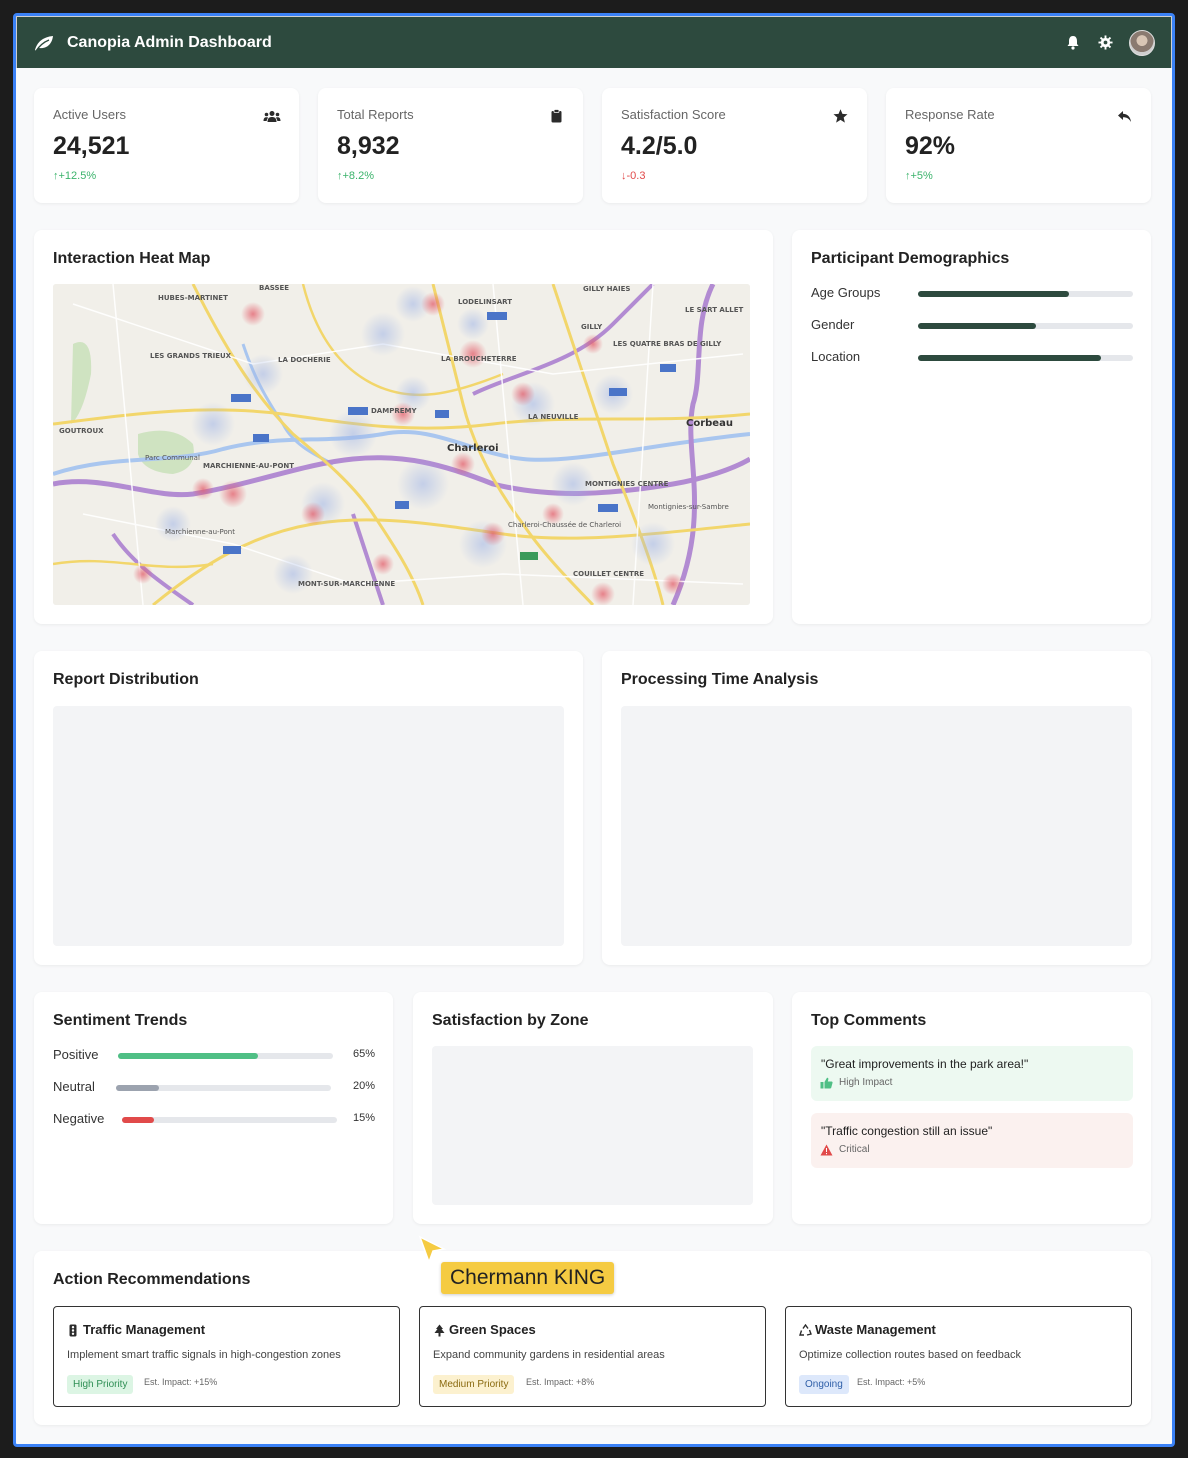 This screenshot has height=1458, width=1188. Describe the element at coordinates (274, 288) in the screenshot. I see `map-label: BASSEE` at that location.